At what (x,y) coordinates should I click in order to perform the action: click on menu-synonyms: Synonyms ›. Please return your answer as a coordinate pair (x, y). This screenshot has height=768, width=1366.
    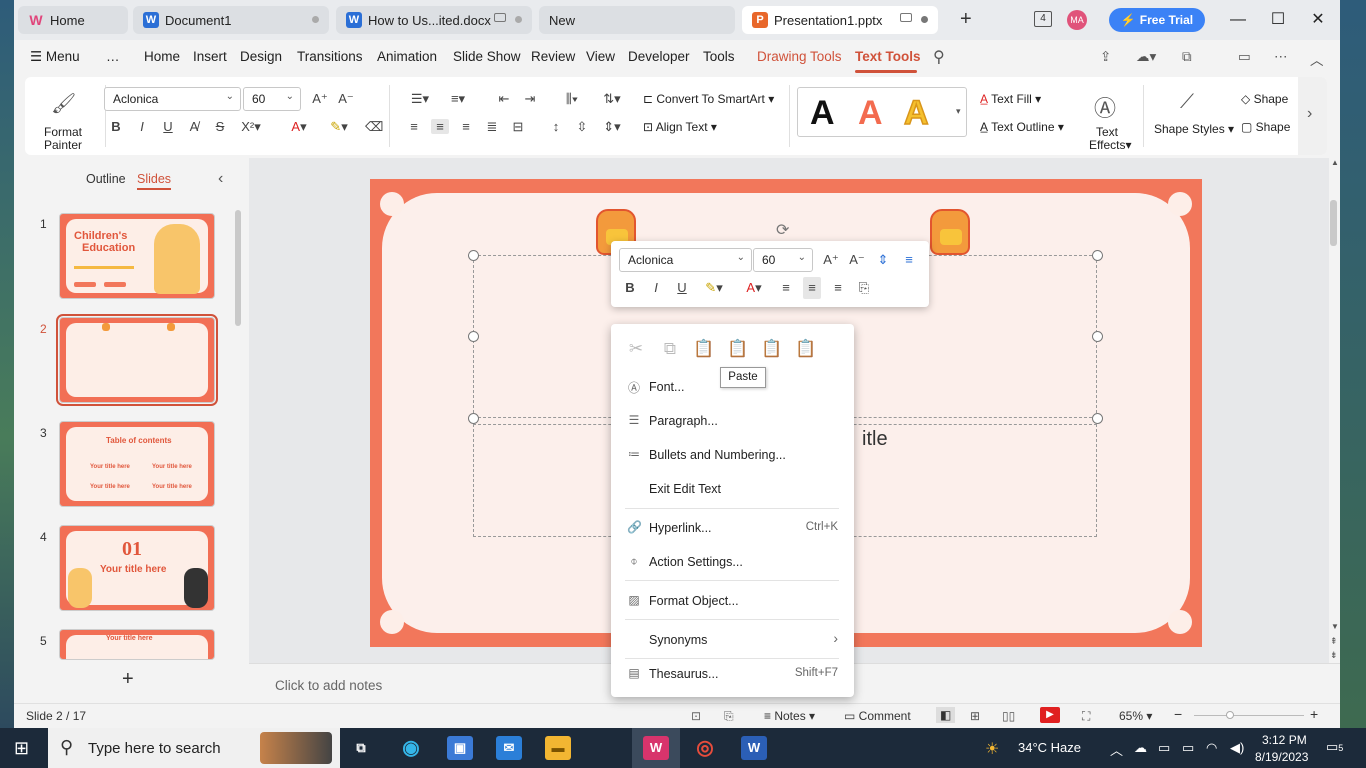
    Looking at the image, I should click on (732, 640).